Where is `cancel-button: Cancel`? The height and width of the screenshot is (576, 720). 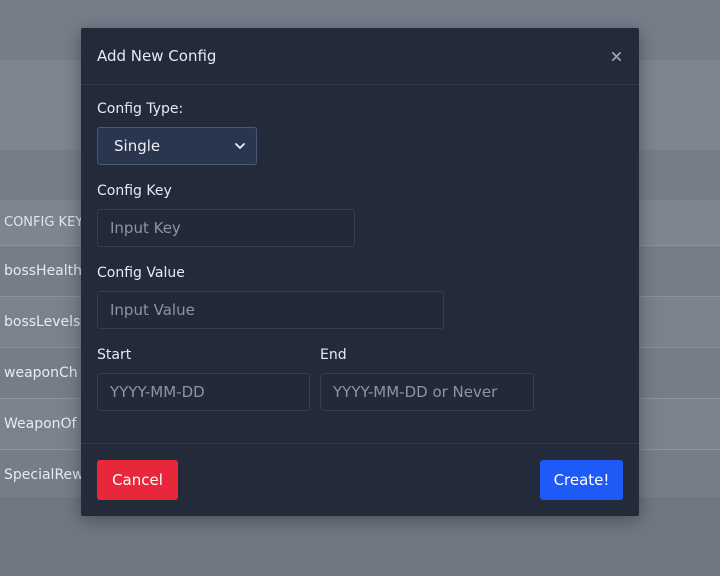
cancel-button: Cancel is located at coordinates (137, 480).